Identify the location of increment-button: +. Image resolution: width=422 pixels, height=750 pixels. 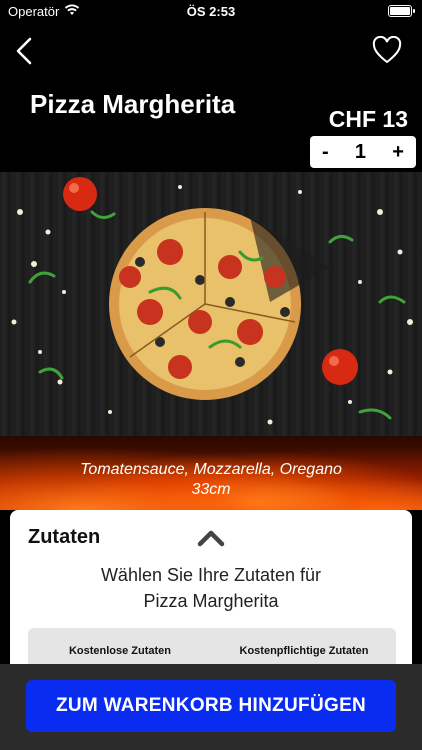
(398, 152).